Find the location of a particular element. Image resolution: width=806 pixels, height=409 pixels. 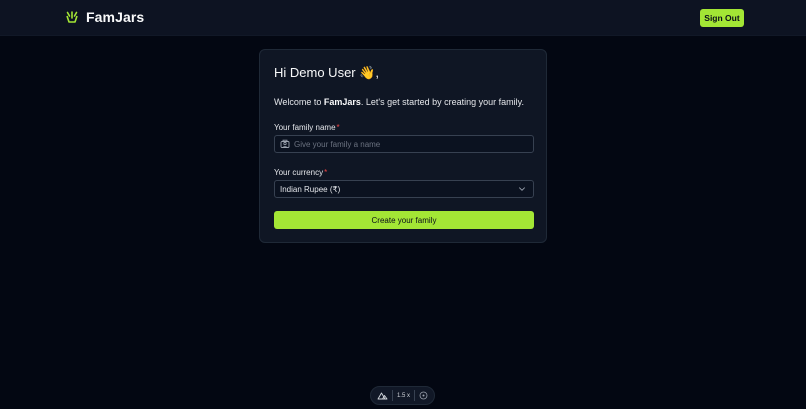

nuxt-logo-icon is located at coordinates (382, 395).